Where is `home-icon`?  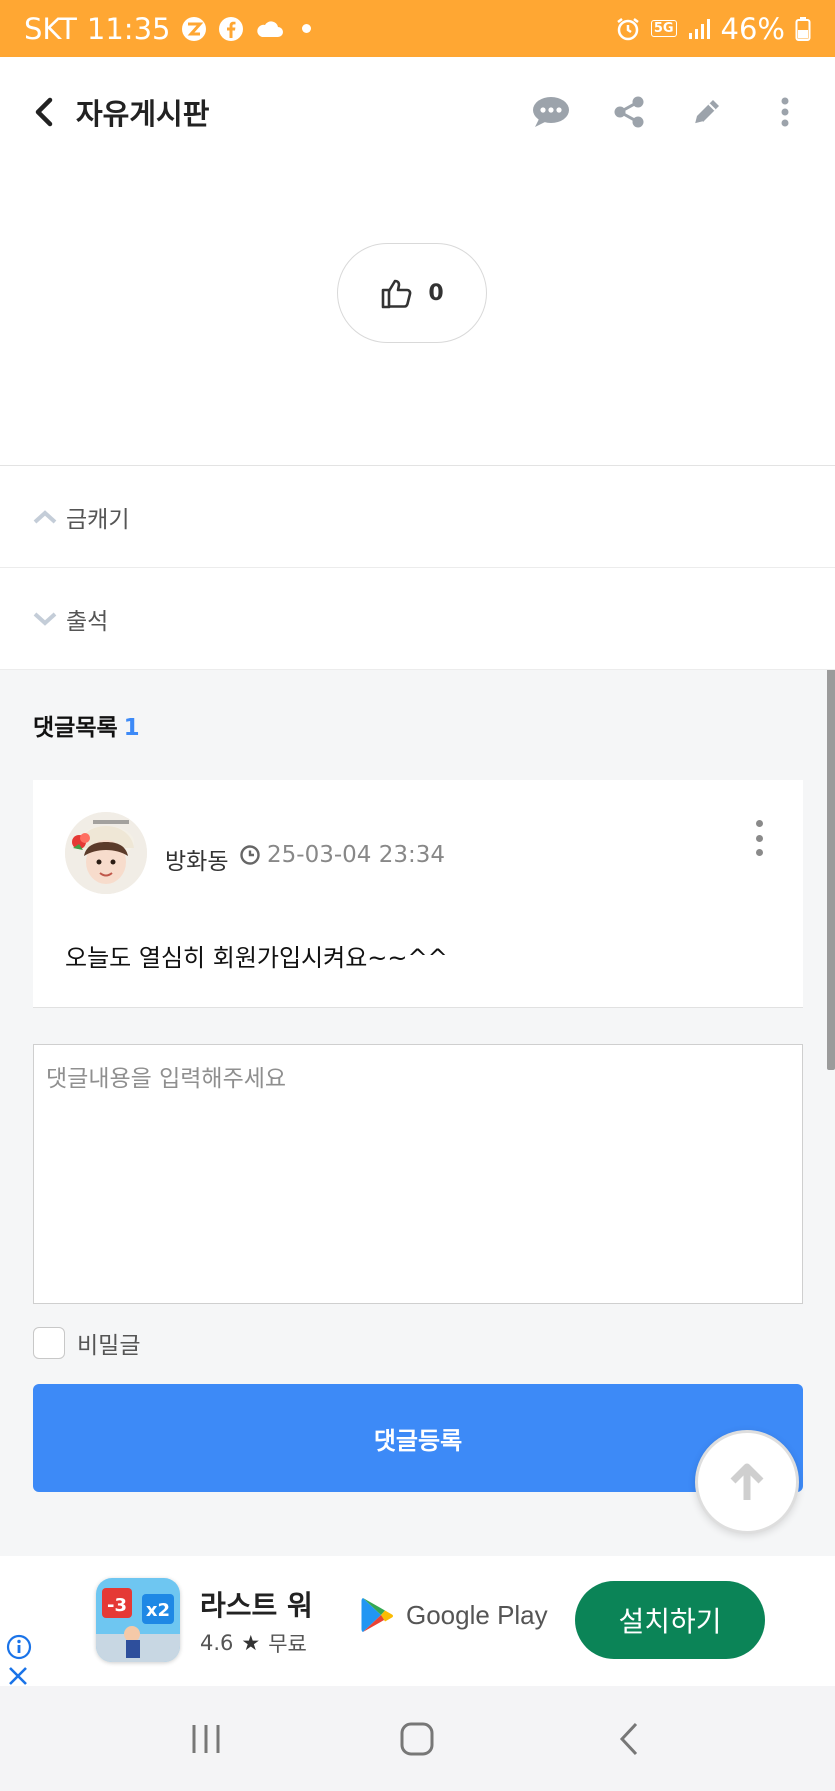 home-icon is located at coordinates (417, 1738).